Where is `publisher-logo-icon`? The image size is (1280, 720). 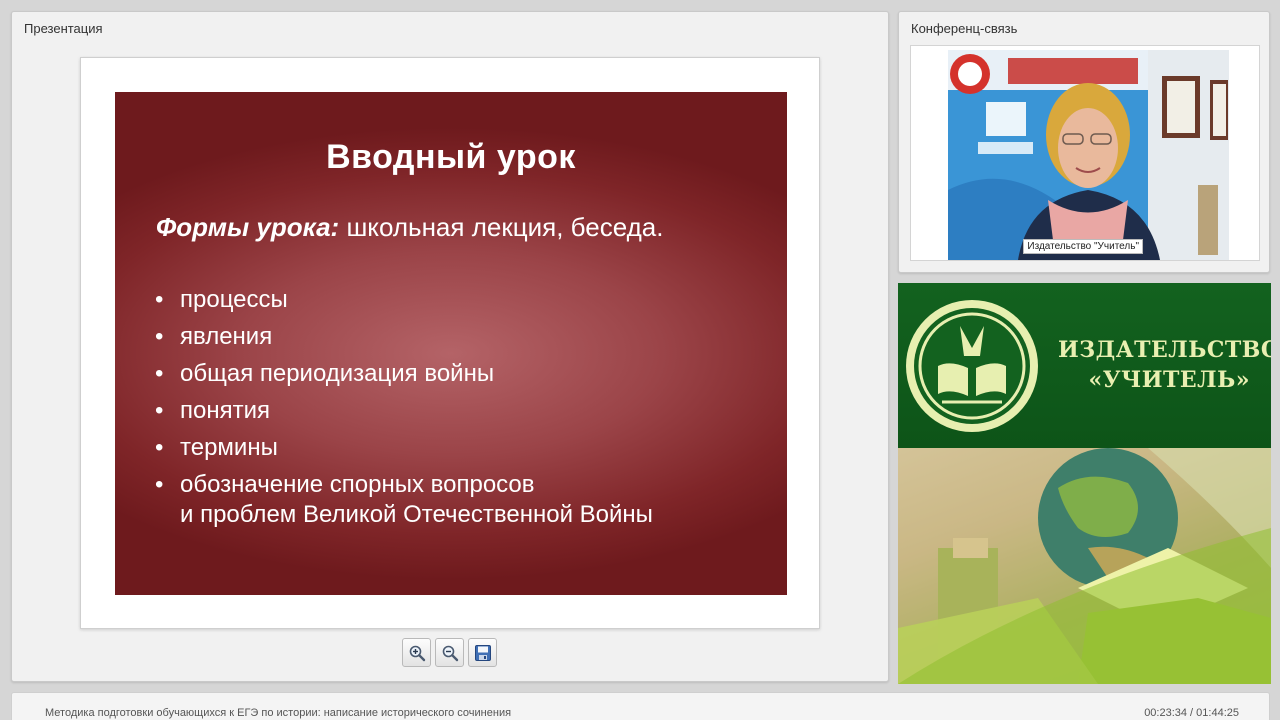 publisher-logo-icon is located at coordinates (972, 366).